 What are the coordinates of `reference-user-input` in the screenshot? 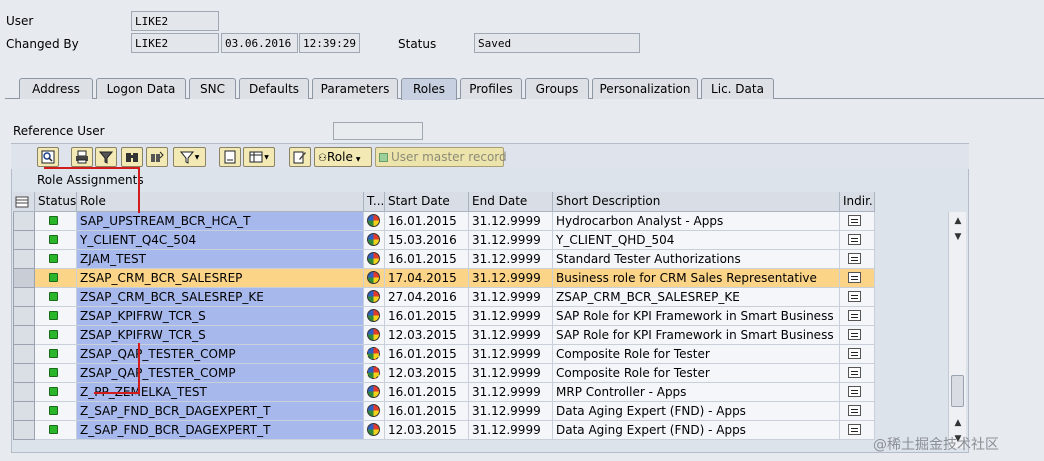 It's located at (378, 131).